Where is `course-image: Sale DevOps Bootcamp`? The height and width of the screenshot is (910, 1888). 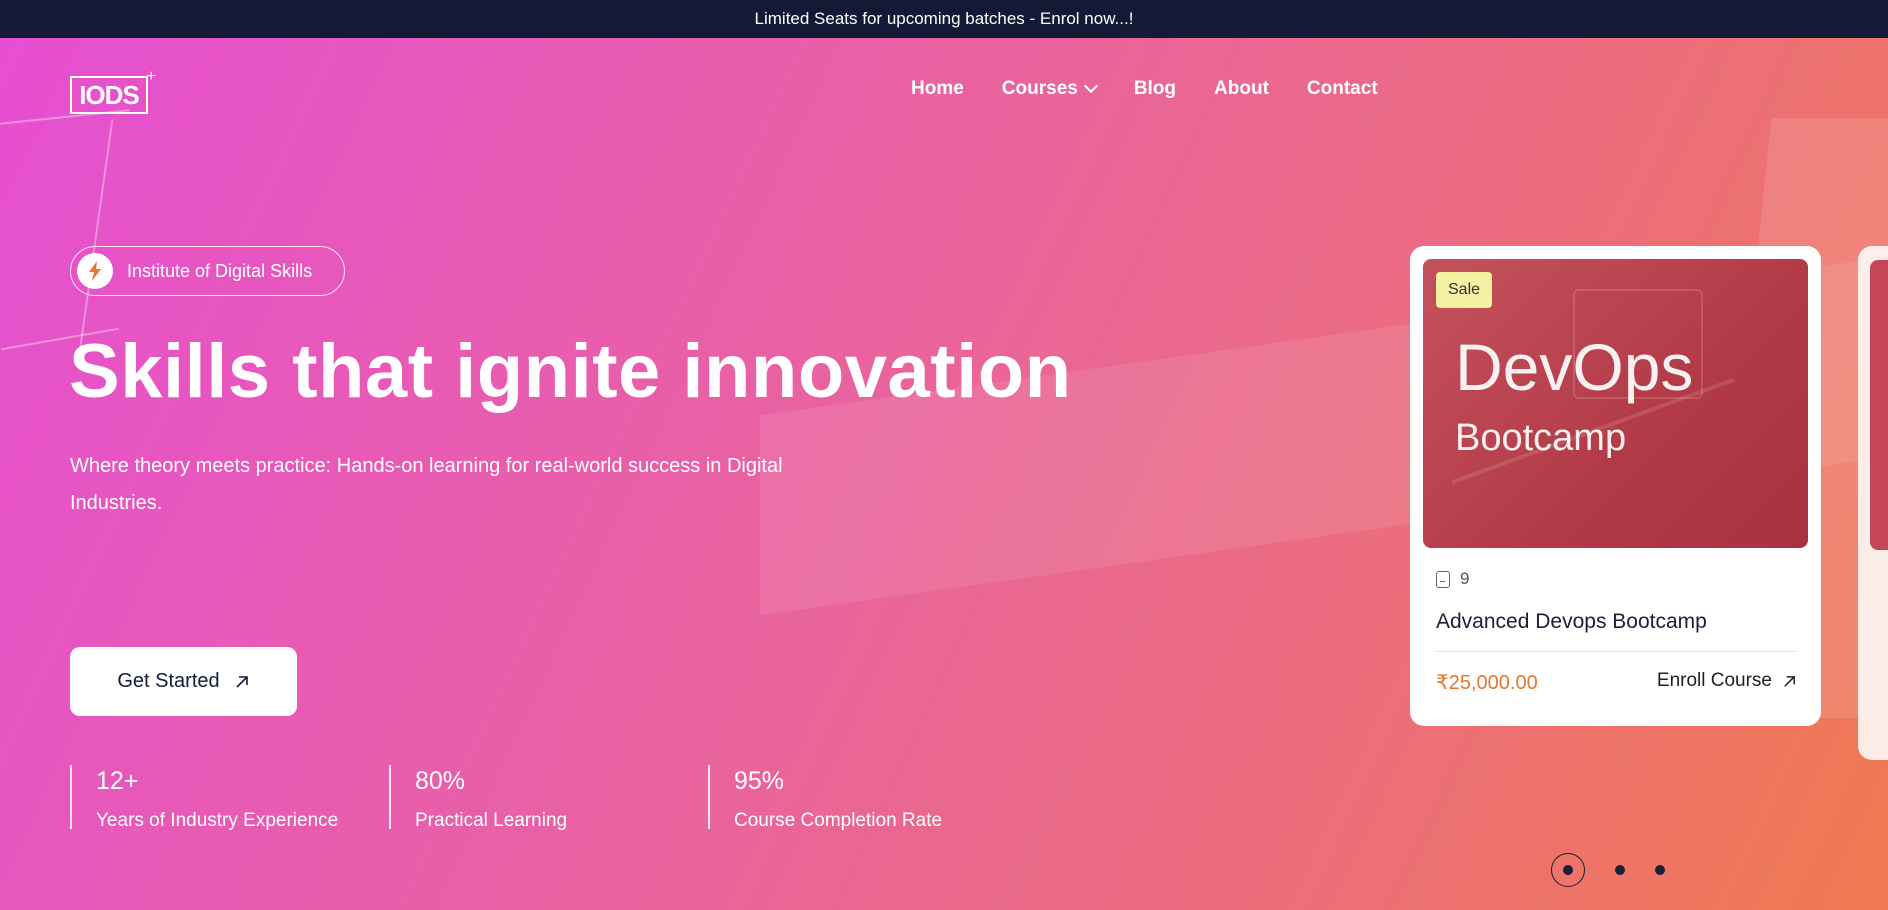 course-image: Sale DevOps Bootcamp is located at coordinates (1615, 403).